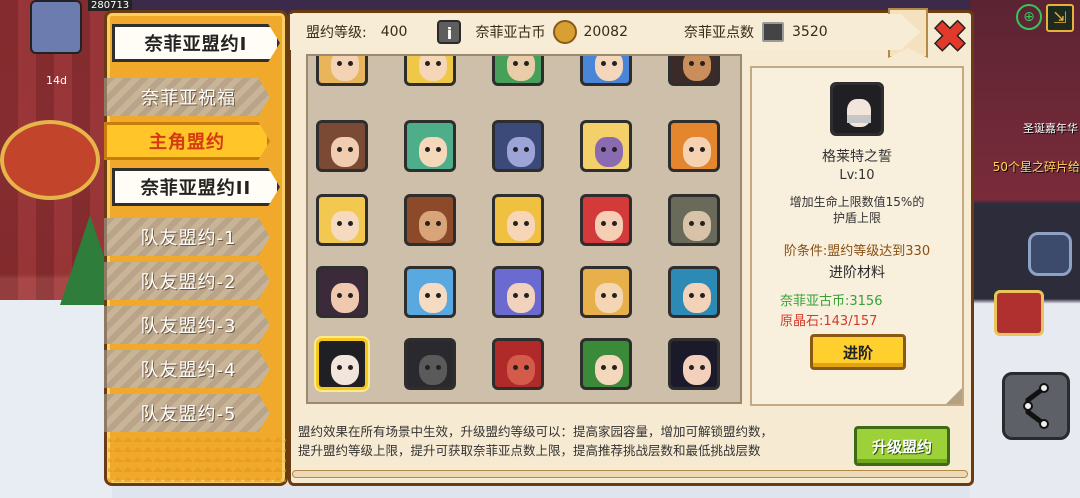 This screenshot has height=498, width=1080. What do you see at coordinates (56, 80) in the screenshot?
I see `day-tag: 14d` at bounding box center [56, 80].